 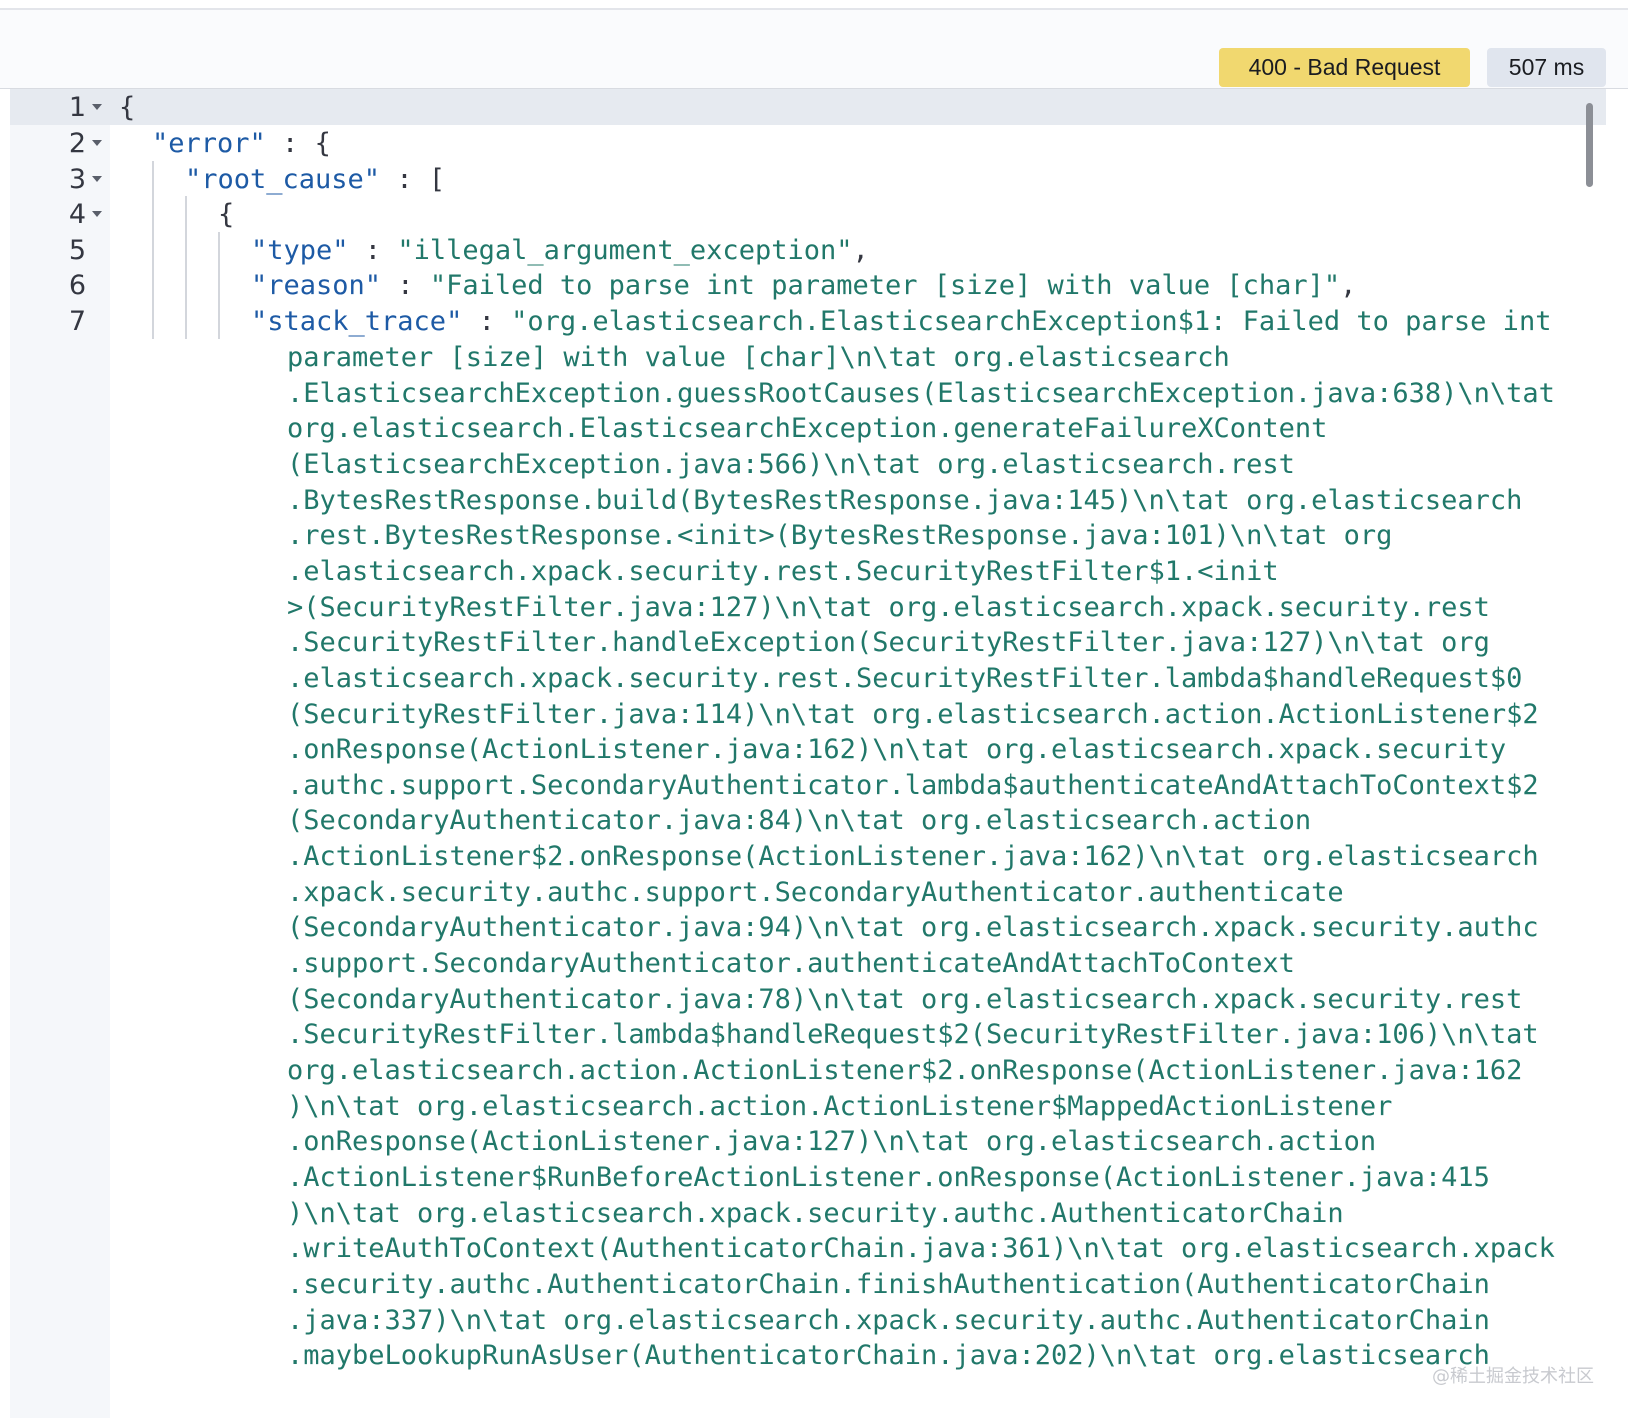 I want to click on code-line-3: "root_cause" : [, so click(x=315, y=179).